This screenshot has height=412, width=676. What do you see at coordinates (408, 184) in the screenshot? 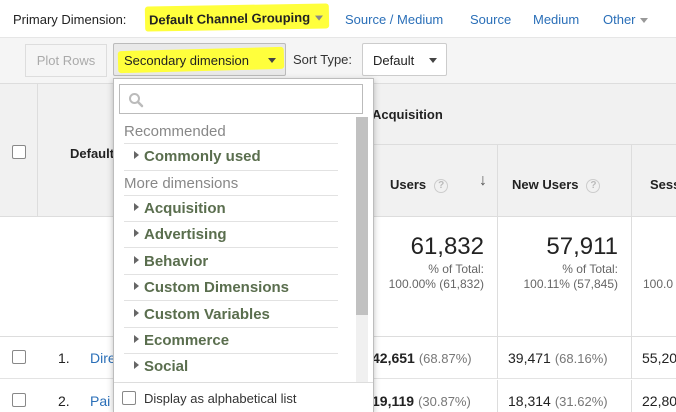
I see `users-column-label: Users` at bounding box center [408, 184].